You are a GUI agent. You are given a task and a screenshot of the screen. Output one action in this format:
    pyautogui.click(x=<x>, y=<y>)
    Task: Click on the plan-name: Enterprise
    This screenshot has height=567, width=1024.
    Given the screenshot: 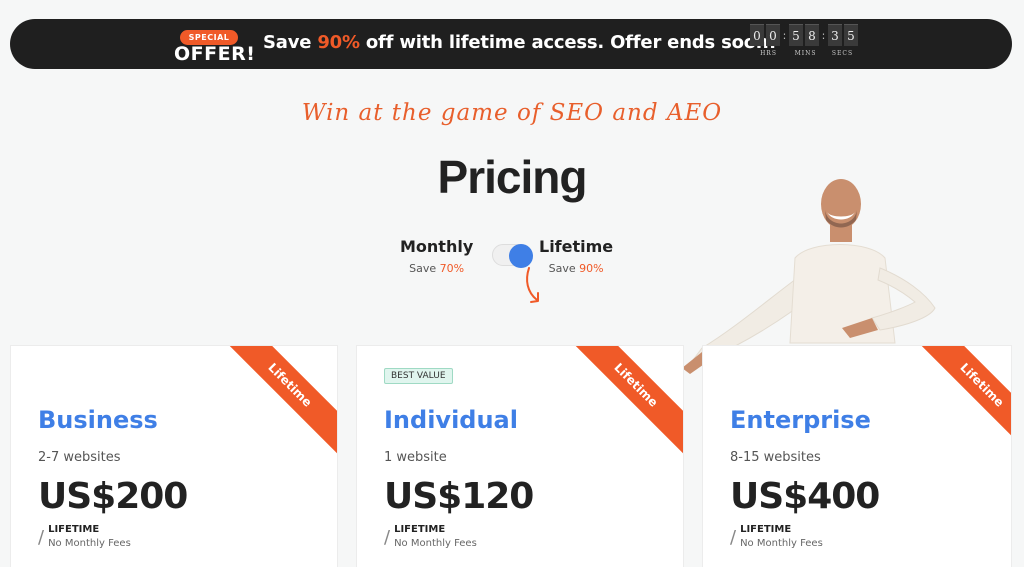 What is the action you would take?
    pyautogui.click(x=800, y=420)
    